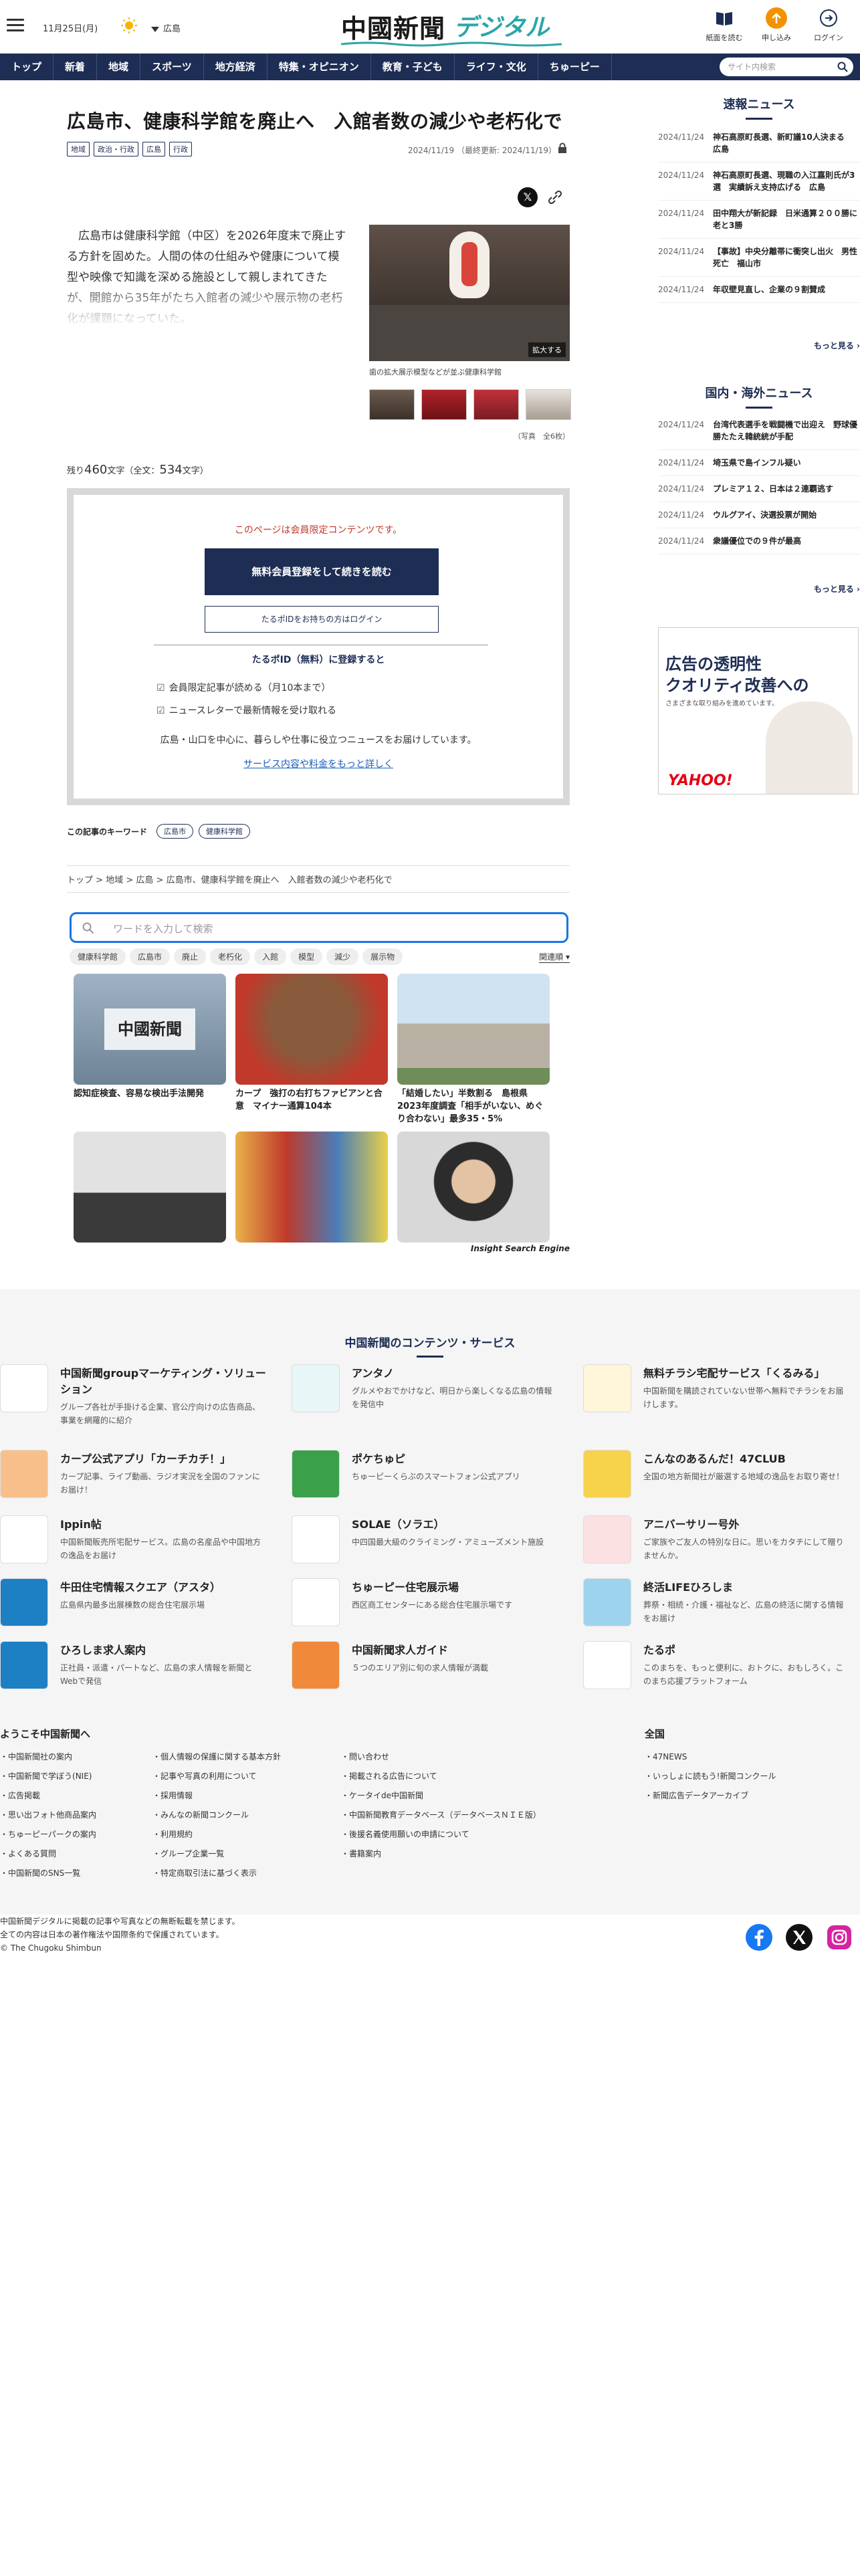 The image size is (860, 2576). I want to click on article-tag: 行政, so click(180, 149).